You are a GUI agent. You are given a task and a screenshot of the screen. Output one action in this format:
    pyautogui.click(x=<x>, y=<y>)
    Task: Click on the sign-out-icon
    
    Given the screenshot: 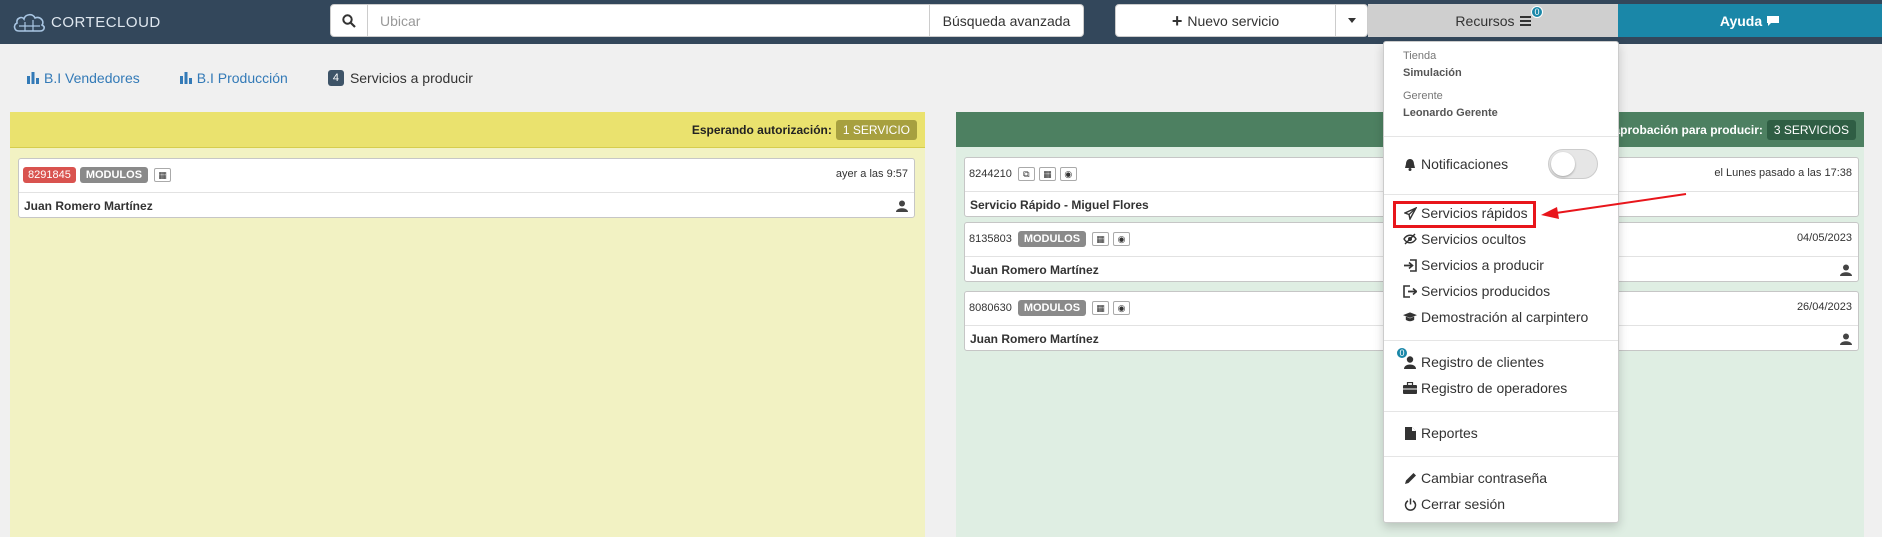 What is the action you would take?
    pyautogui.click(x=1410, y=291)
    